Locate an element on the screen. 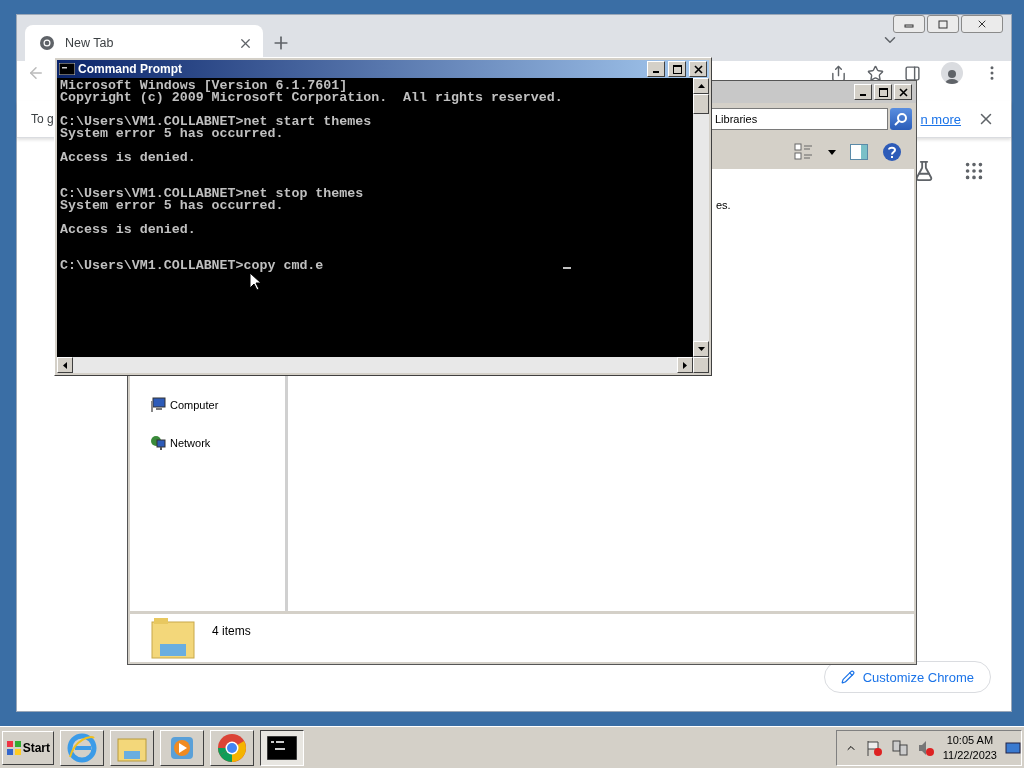 This screenshot has width=1024, height=768. scroll-left-button is located at coordinates (65, 365).